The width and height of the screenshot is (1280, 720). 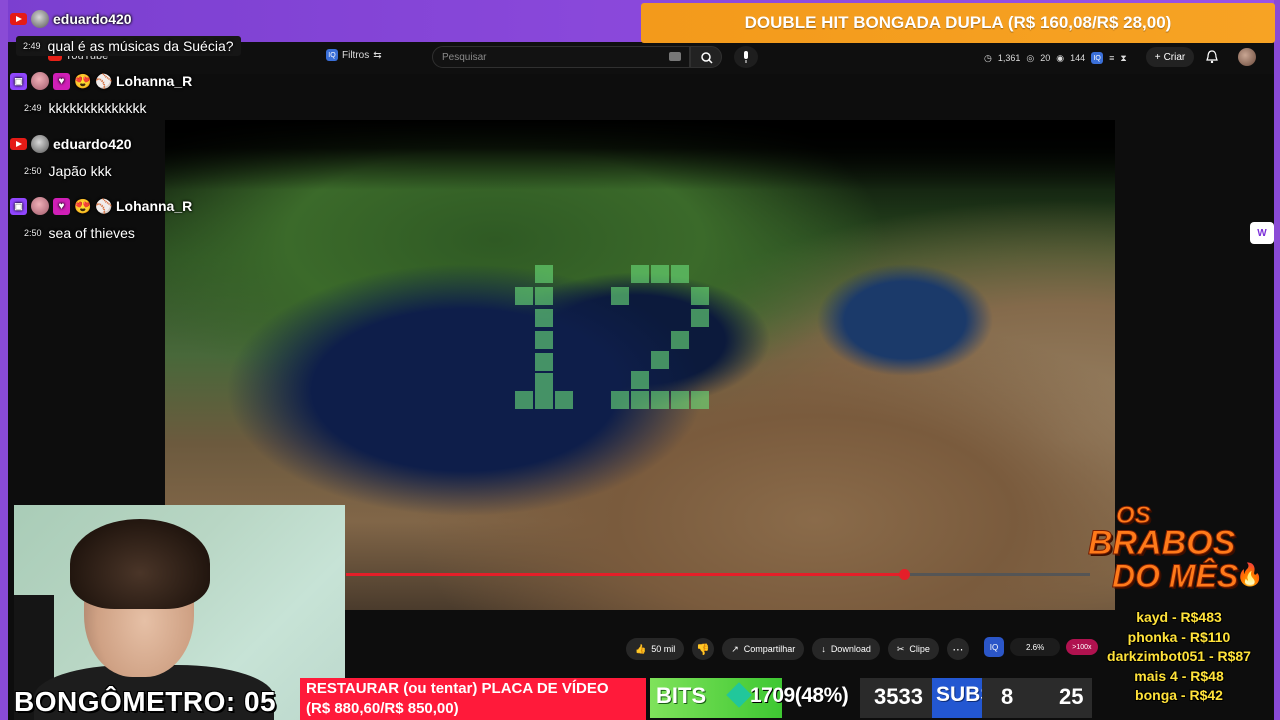 What do you see at coordinates (1030, 57) in the screenshot?
I see `view-icon: ◎` at bounding box center [1030, 57].